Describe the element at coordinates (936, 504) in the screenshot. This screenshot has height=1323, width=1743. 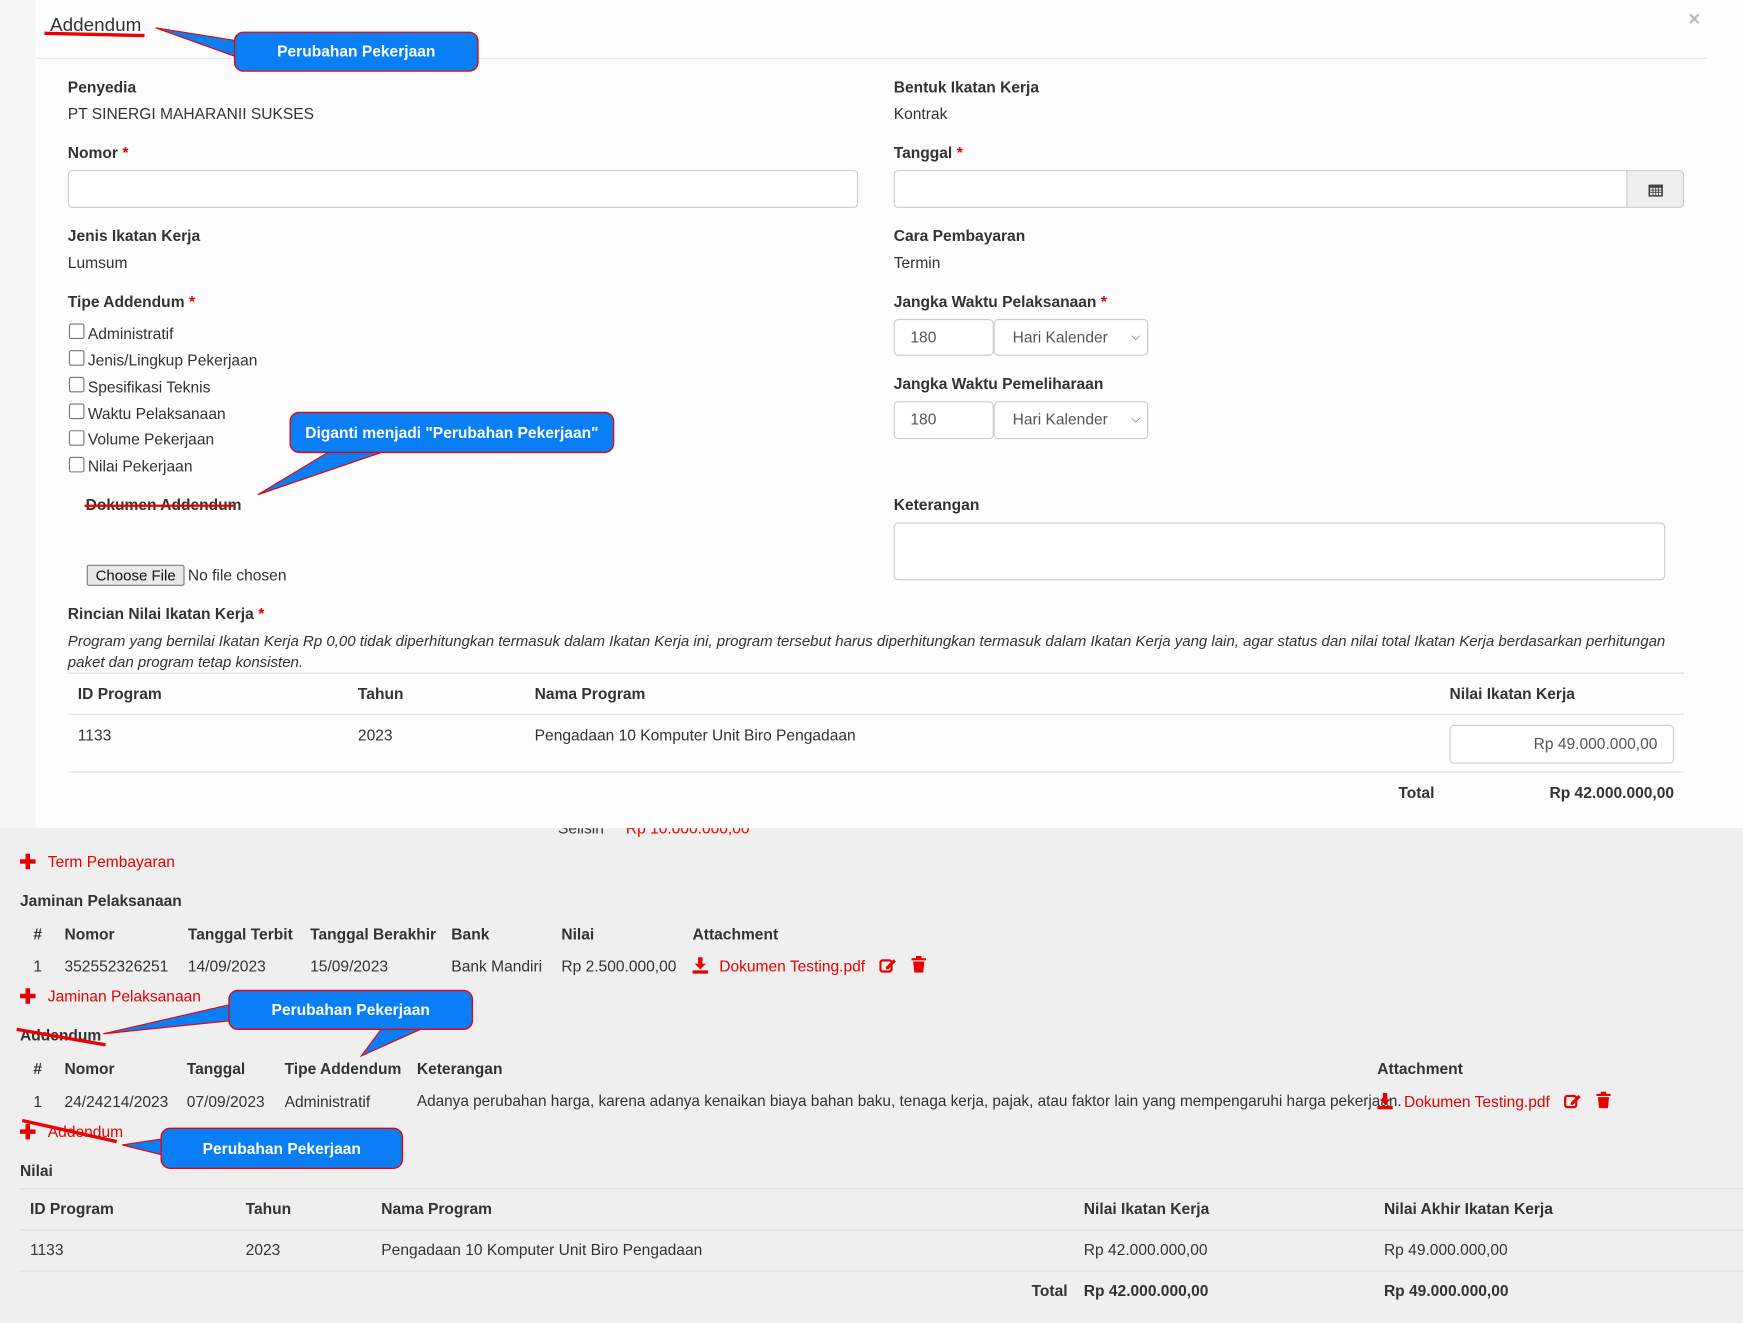
I see `keterangan-label: Keterangan` at that location.